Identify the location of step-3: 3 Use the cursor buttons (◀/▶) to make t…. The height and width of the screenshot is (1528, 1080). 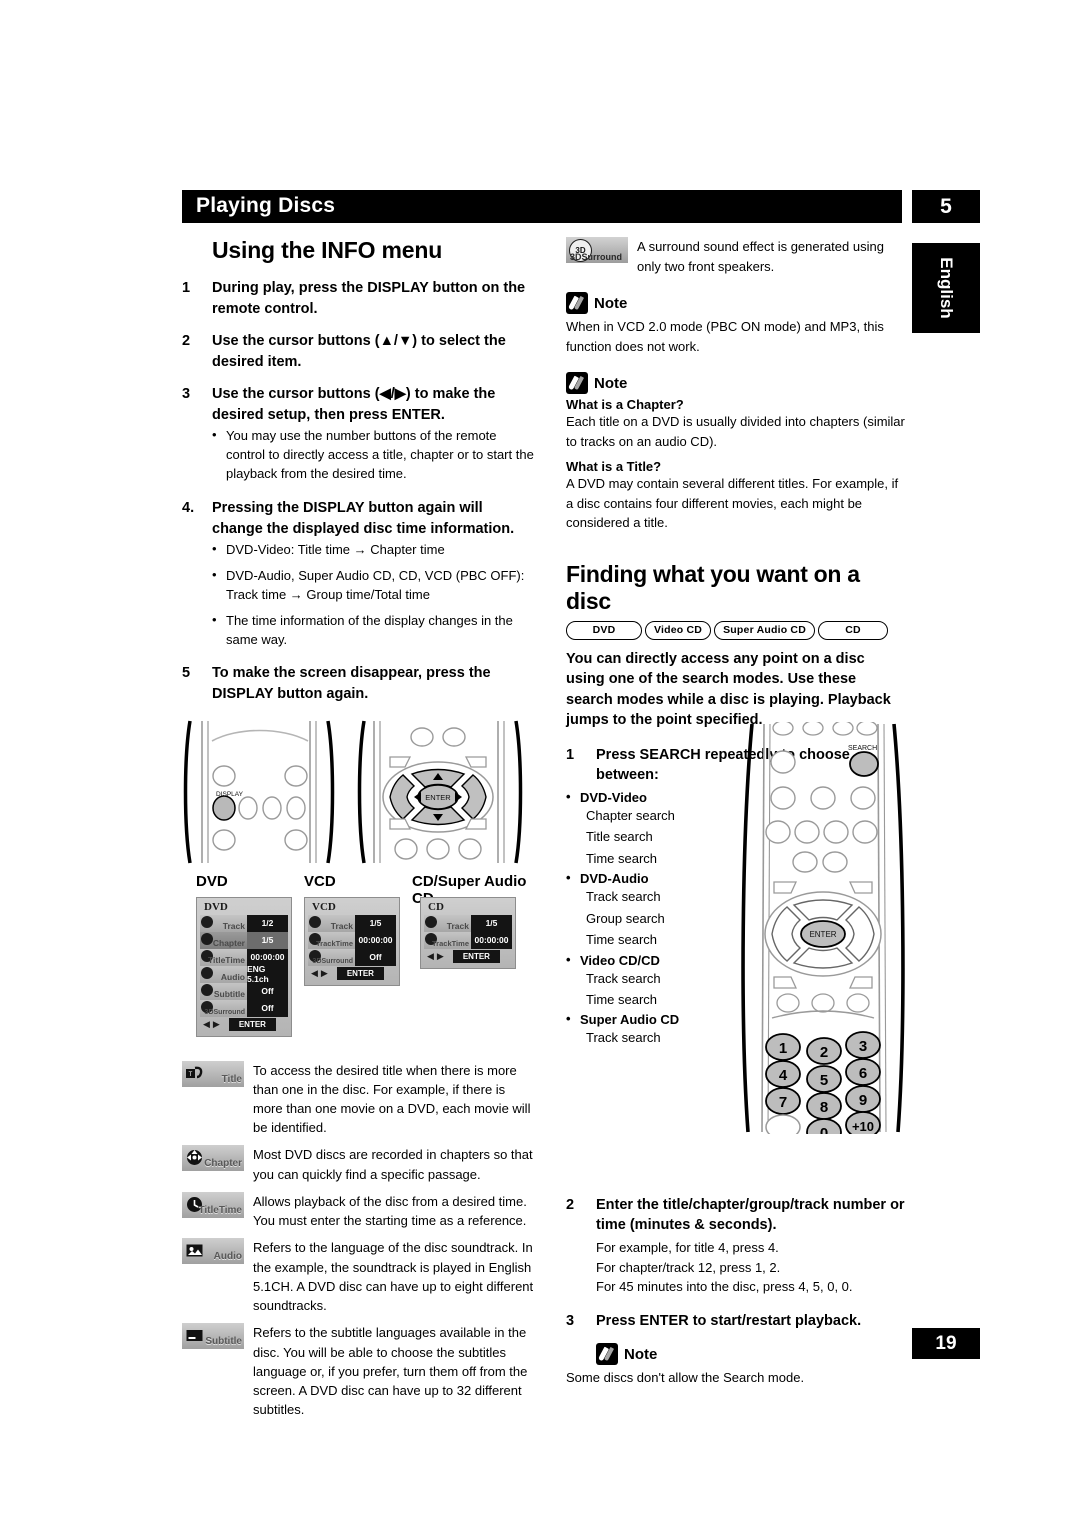
(359, 434).